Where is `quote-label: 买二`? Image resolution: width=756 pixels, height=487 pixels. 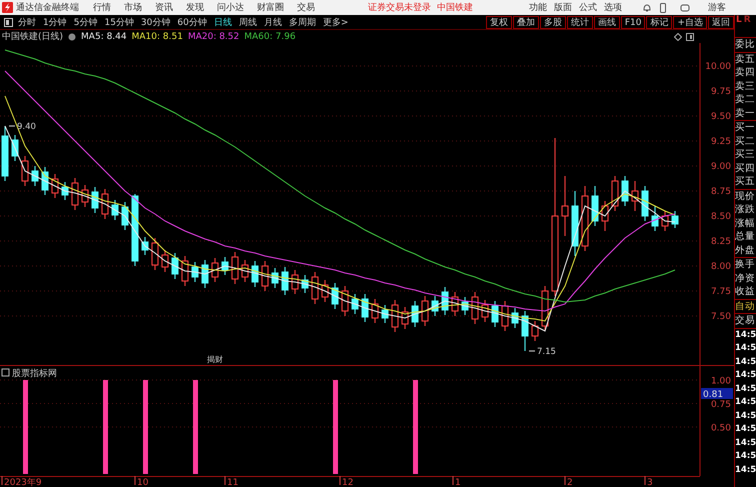 quote-label: 买二 is located at coordinates (745, 141).